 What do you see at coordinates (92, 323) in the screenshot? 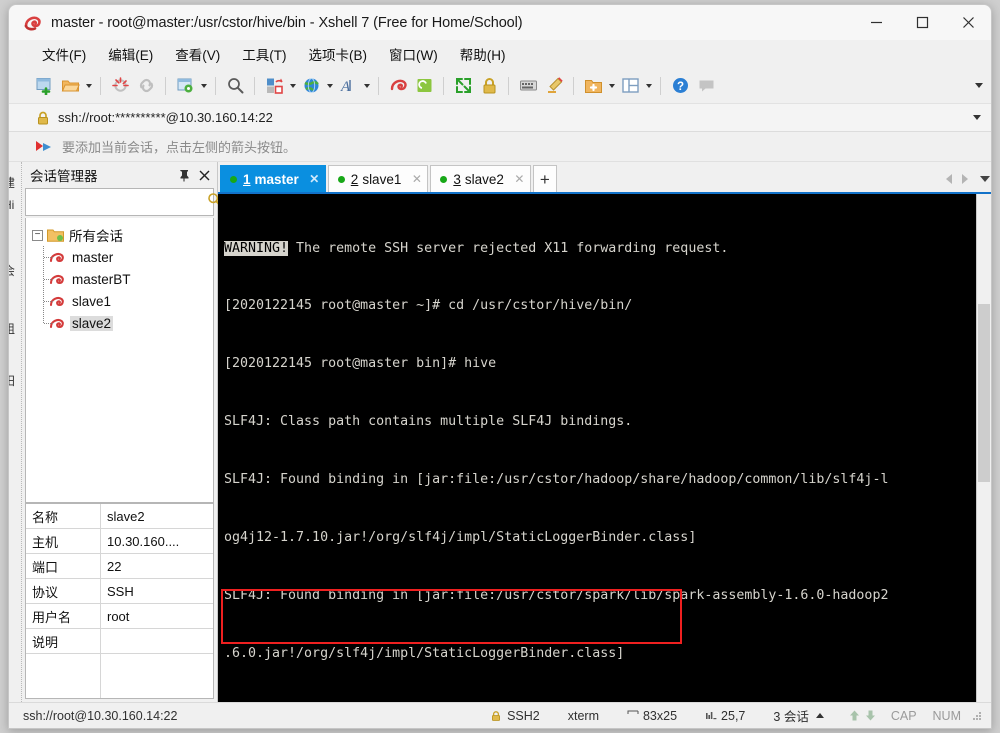
I see `session-label: slave2` at bounding box center [92, 323].